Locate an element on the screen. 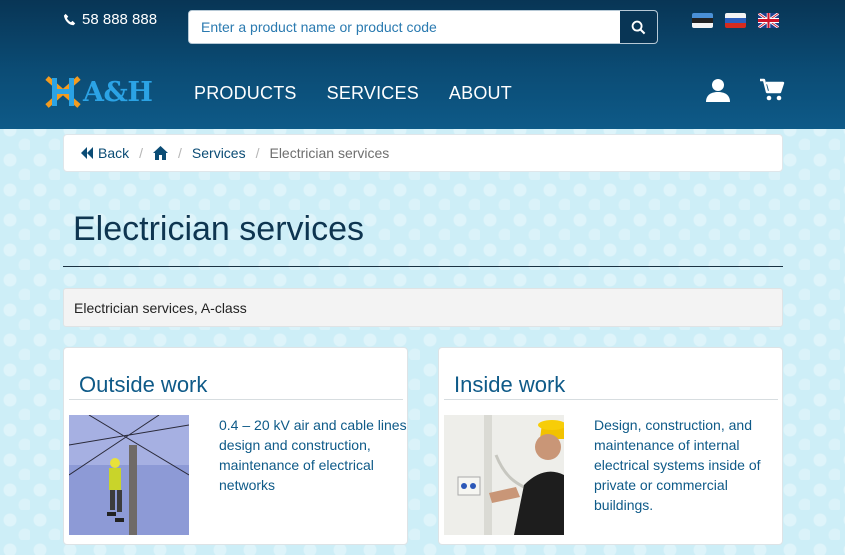 The width and height of the screenshot is (845, 555). uk-flag-icon is located at coordinates (768, 20).